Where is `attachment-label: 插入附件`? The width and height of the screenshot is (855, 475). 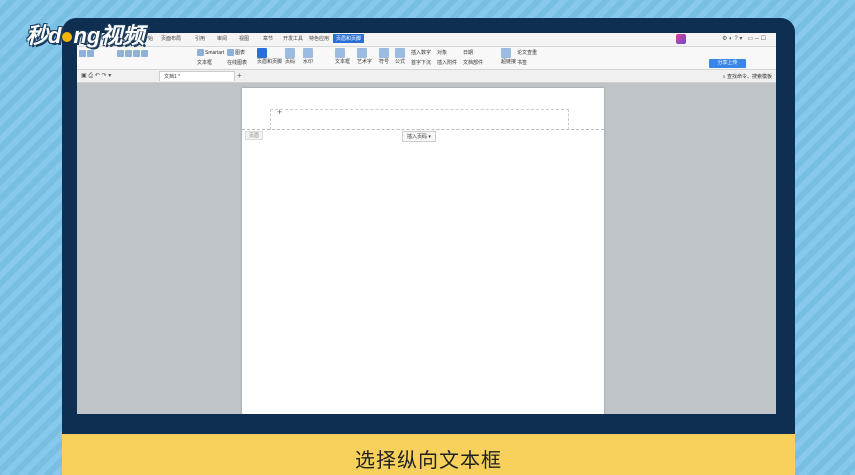 attachment-label: 插入附件 is located at coordinates (447, 63).